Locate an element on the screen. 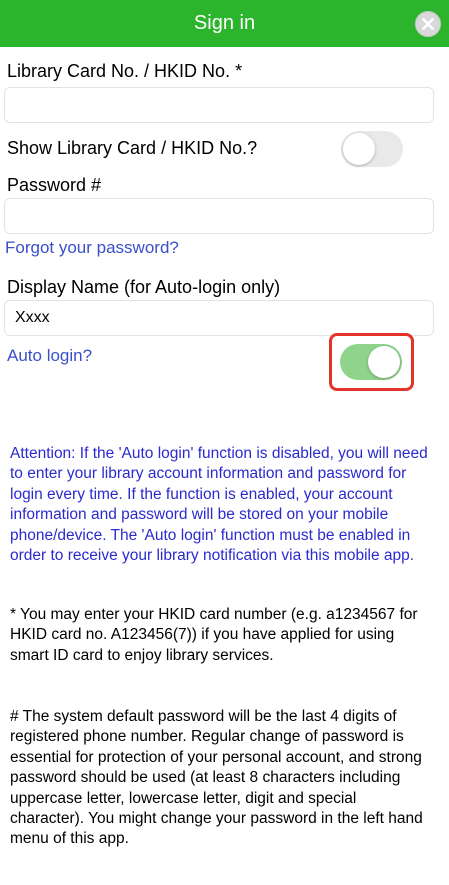 Image resolution: width=449 pixels, height=885 pixels. show-card-label: Show Library Card / HKID No.? is located at coordinates (132, 148).